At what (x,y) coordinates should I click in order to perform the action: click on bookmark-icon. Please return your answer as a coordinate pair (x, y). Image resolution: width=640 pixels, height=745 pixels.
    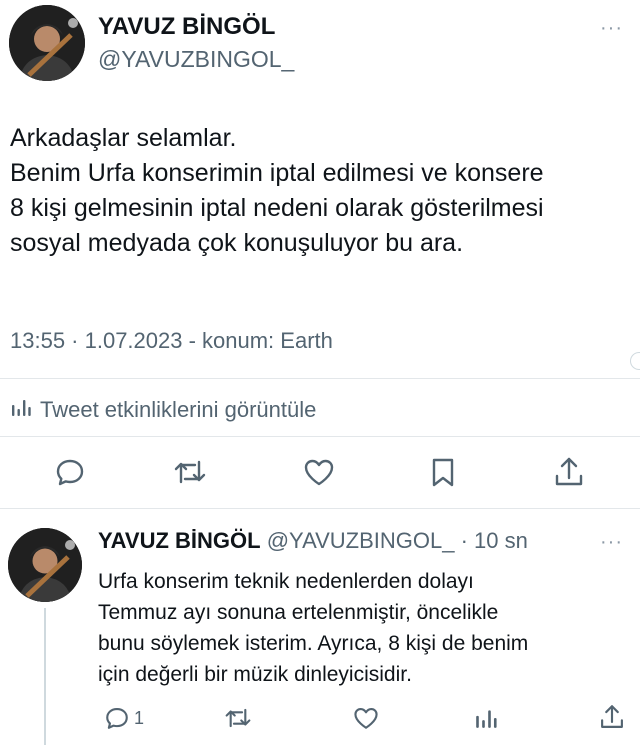
    Looking at the image, I should click on (443, 472).